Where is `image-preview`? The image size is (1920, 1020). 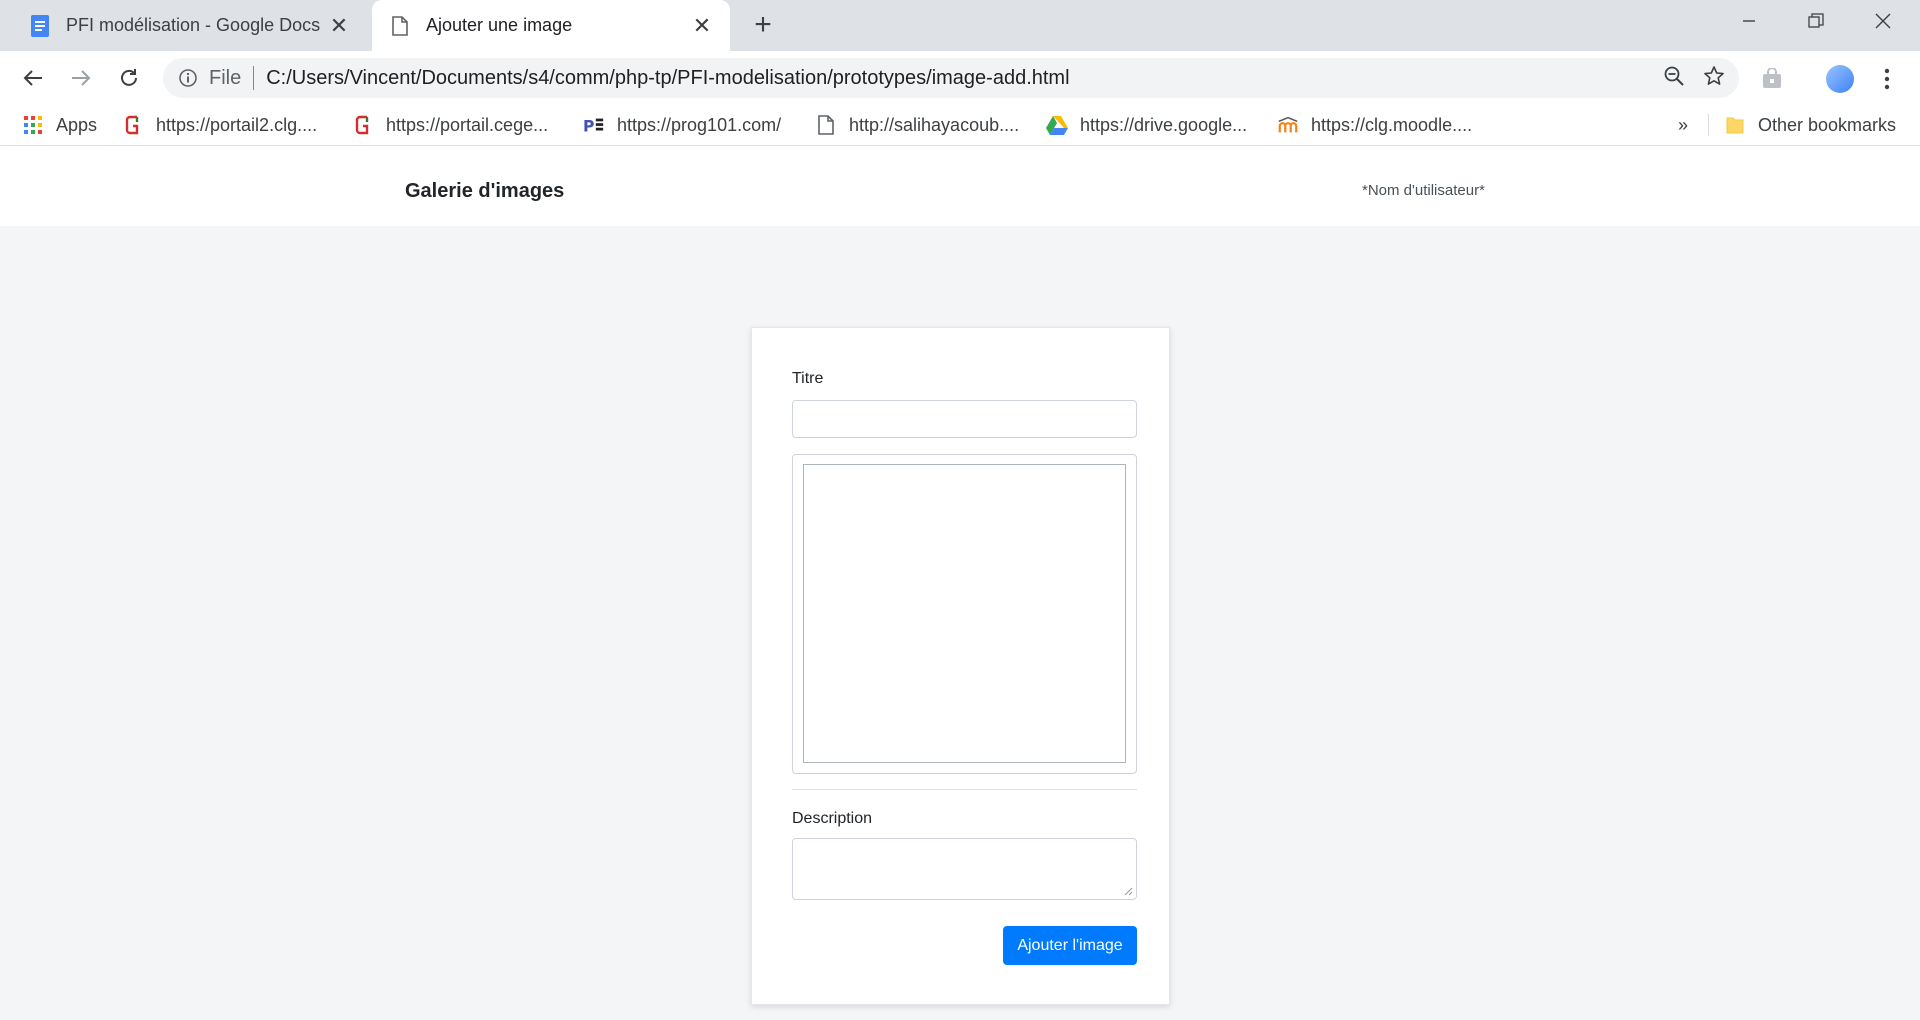
image-preview is located at coordinates (964, 613).